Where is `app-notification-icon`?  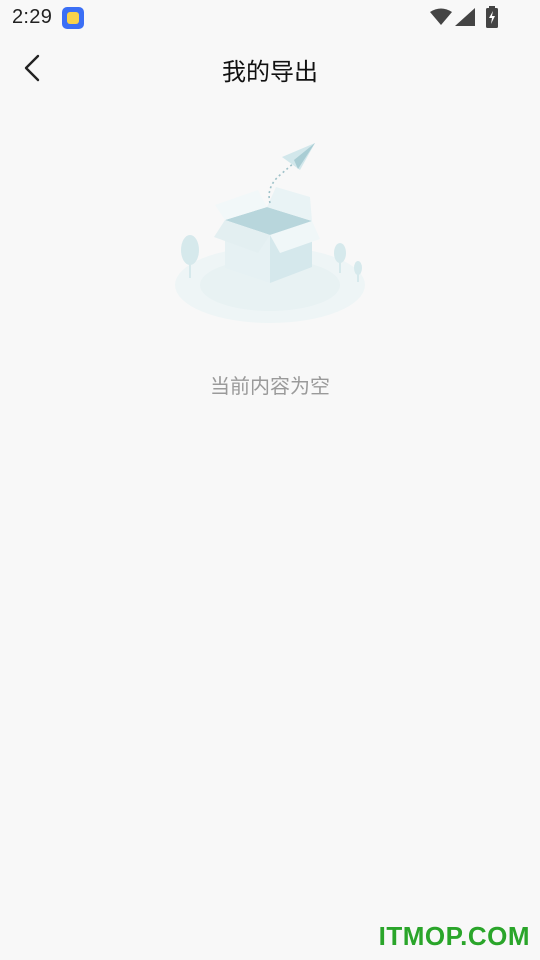
app-notification-icon is located at coordinates (73, 18).